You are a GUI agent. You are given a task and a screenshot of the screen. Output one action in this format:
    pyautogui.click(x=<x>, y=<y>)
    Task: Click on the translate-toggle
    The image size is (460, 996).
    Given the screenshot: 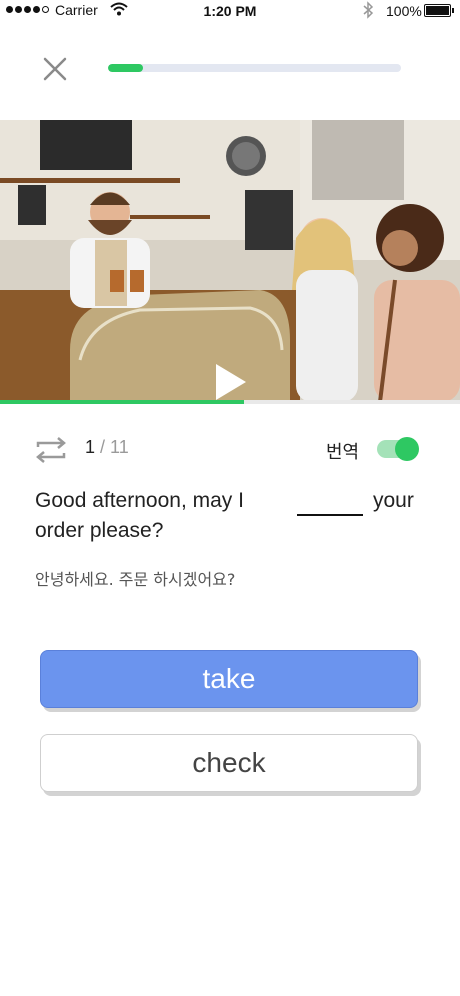 What is the action you would take?
    pyautogui.click(x=398, y=449)
    